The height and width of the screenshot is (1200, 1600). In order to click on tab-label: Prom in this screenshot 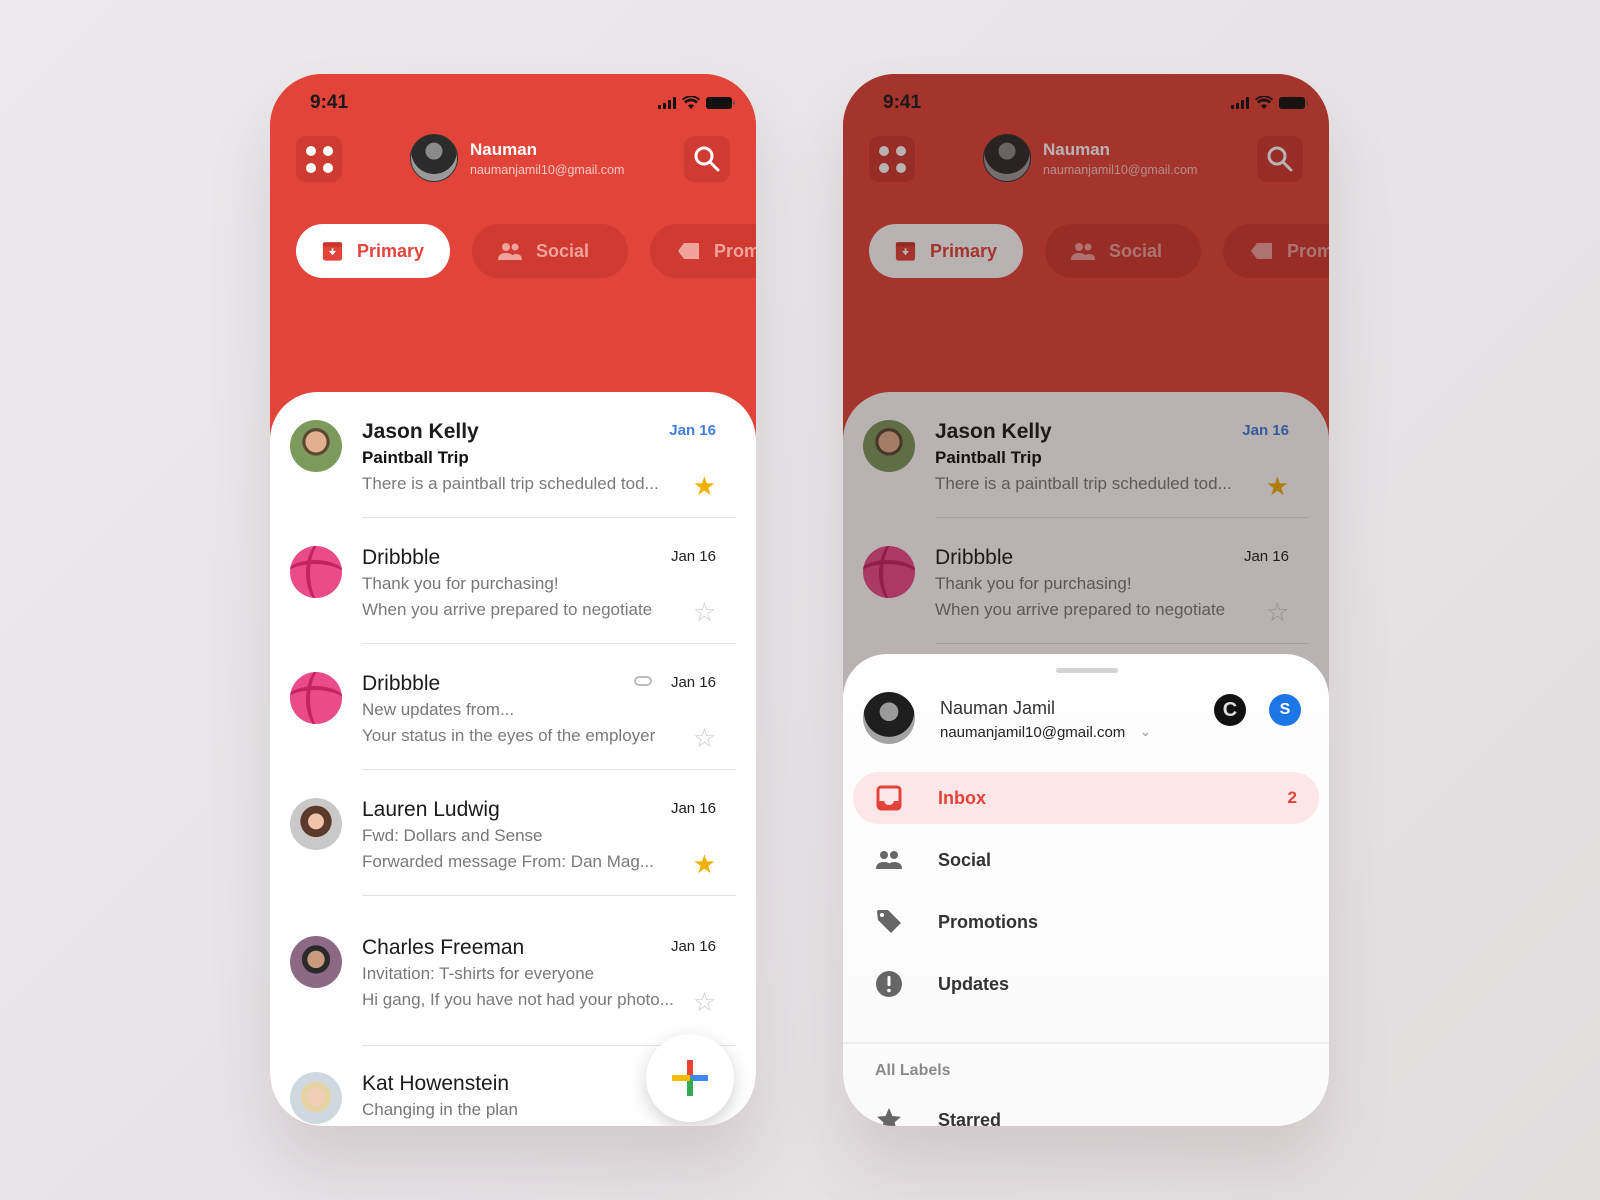, I will do `click(735, 250)`.